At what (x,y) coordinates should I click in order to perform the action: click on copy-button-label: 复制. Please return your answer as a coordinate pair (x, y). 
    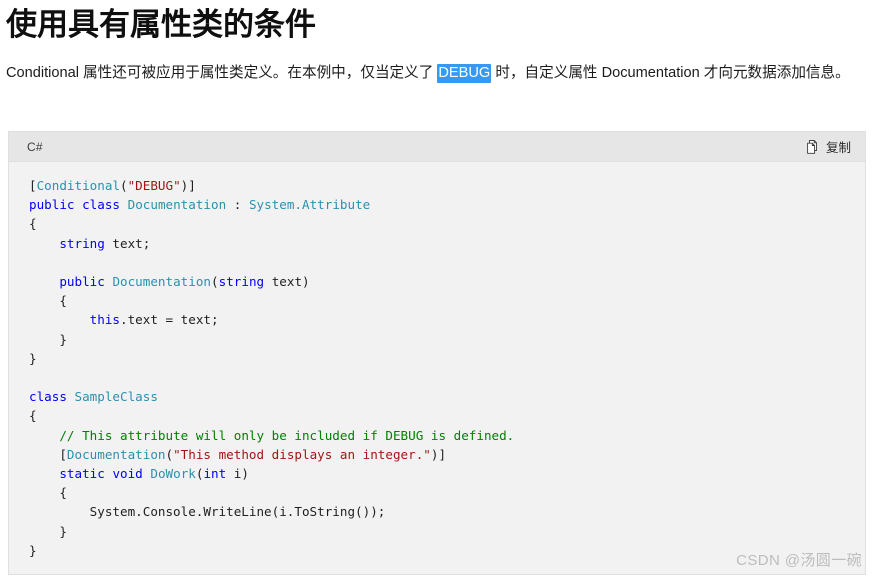
    Looking at the image, I should click on (838, 148).